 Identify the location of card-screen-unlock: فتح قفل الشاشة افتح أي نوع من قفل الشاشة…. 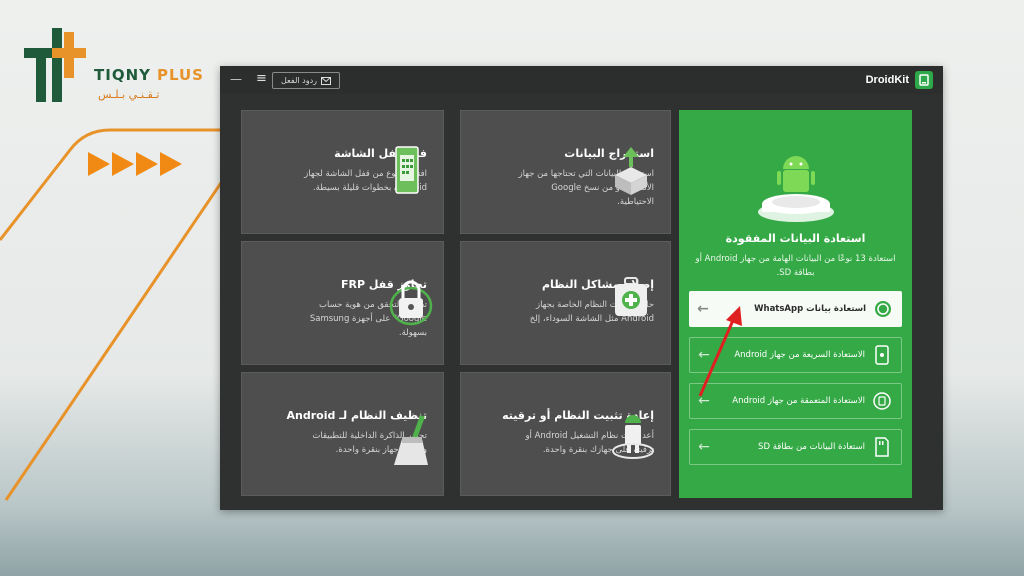
(342, 172).